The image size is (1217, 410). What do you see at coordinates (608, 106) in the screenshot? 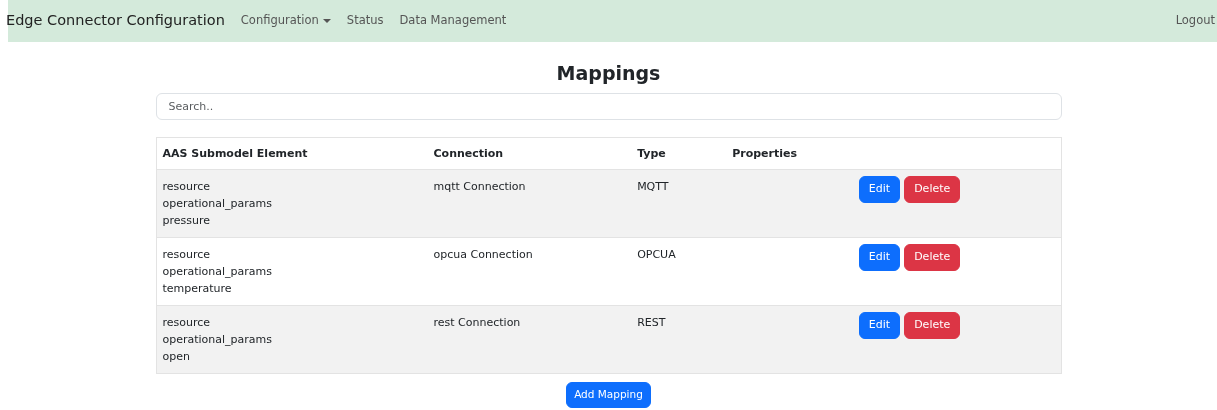
I see `search-field: Search..` at bounding box center [608, 106].